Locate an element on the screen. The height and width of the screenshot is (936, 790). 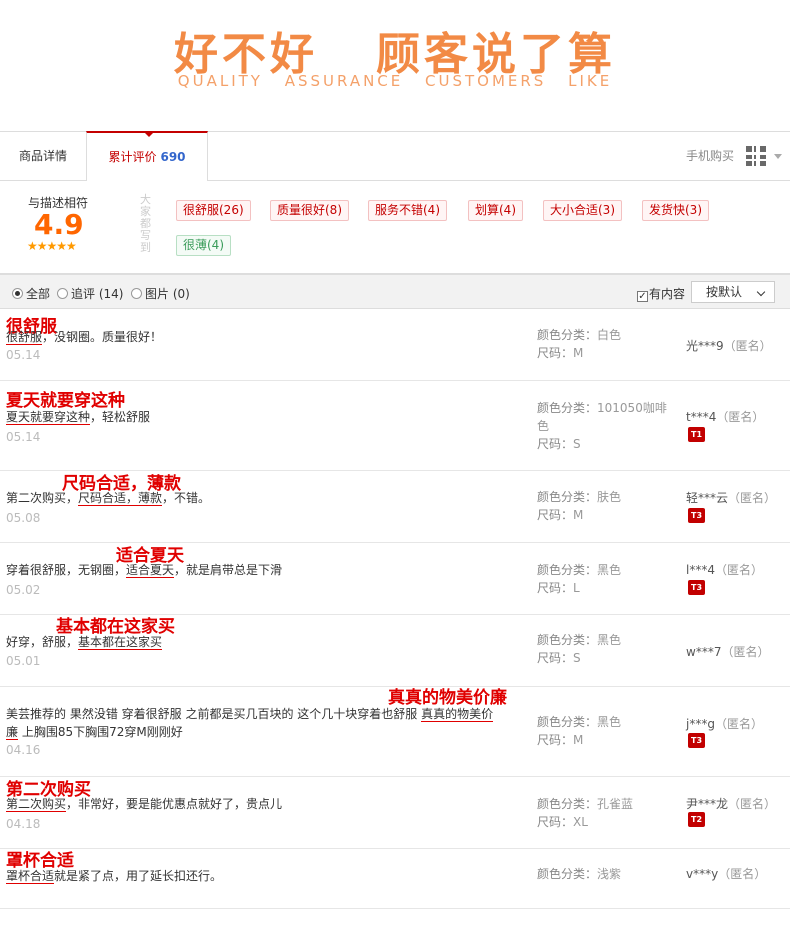
reviewer: l***4（匿名） is located at coordinates (724, 569).